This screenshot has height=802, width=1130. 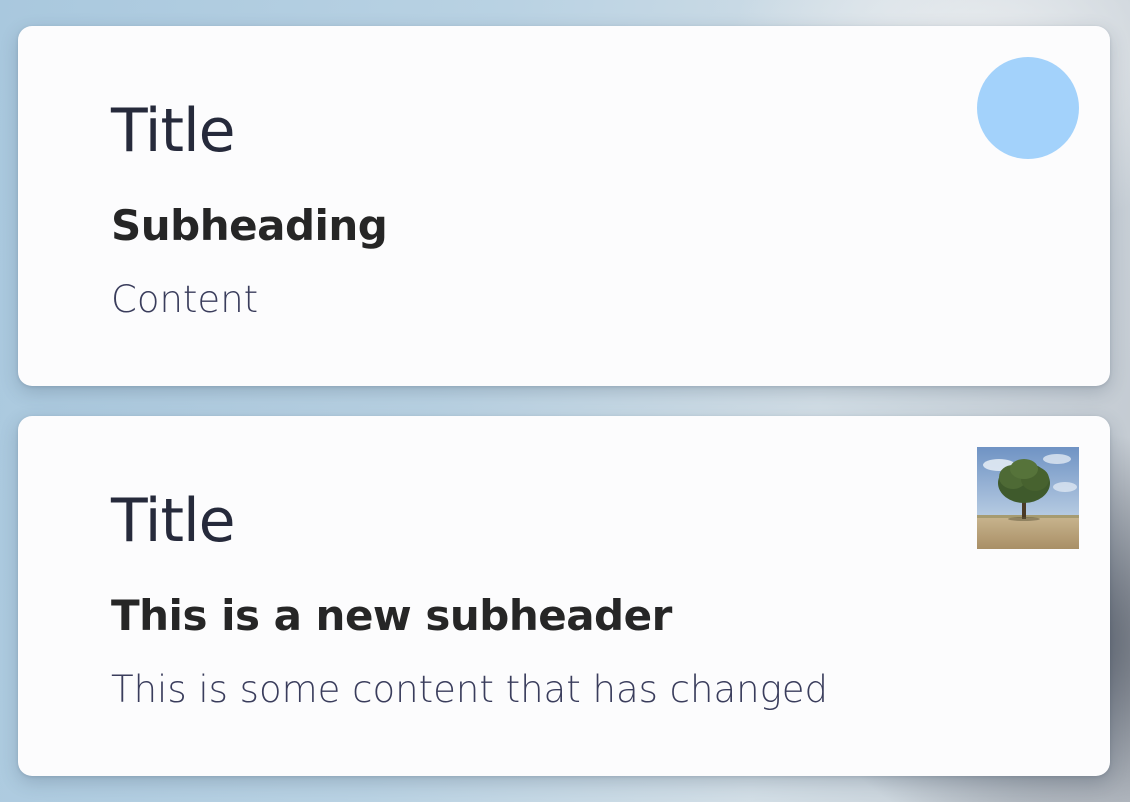 I want to click on card-content: This is some content that has changed, so click(x=470, y=689).